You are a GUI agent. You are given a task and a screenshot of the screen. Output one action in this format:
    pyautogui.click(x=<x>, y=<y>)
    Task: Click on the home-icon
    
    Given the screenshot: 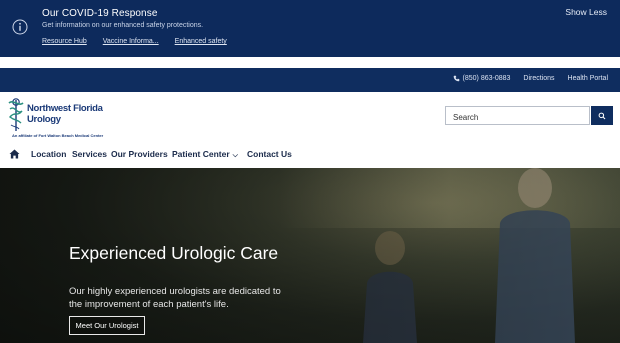 What is the action you would take?
    pyautogui.click(x=14, y=154)
    